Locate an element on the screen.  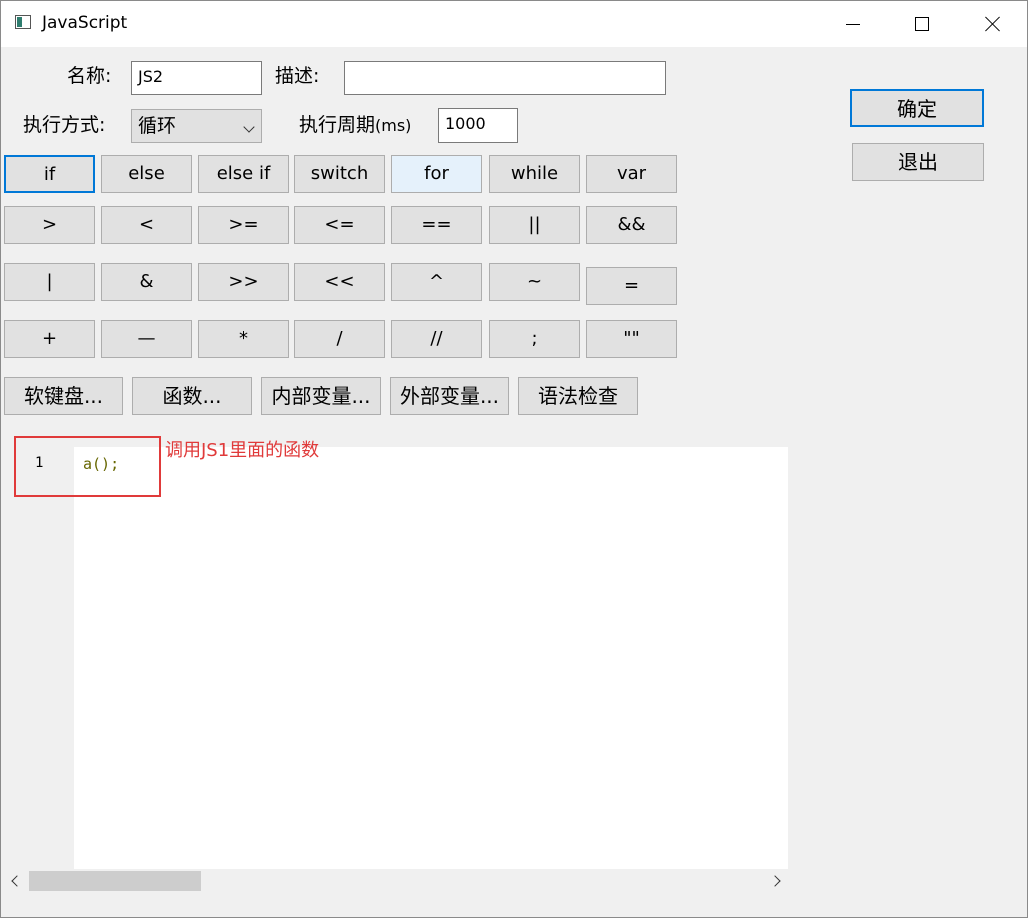
keyword-else-button: else is located at coordinates (146, 174).